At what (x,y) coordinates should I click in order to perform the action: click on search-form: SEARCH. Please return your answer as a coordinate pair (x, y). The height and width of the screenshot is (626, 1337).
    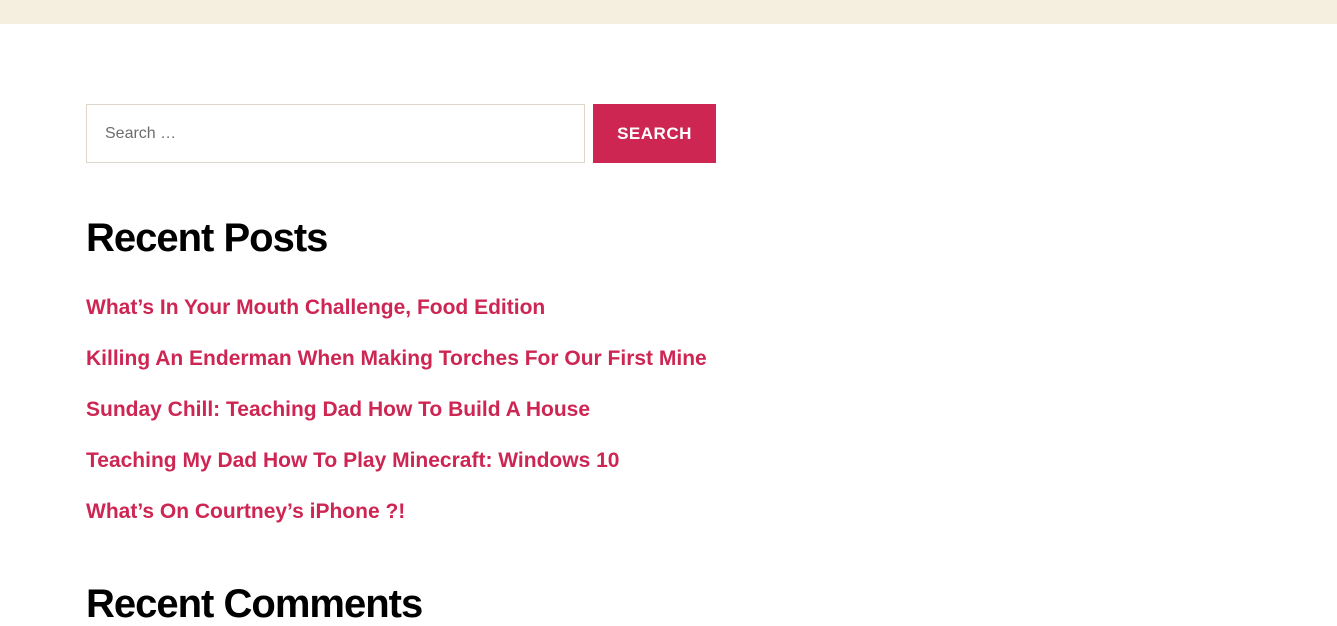
    Looking at the image, I should click on (436, 133).